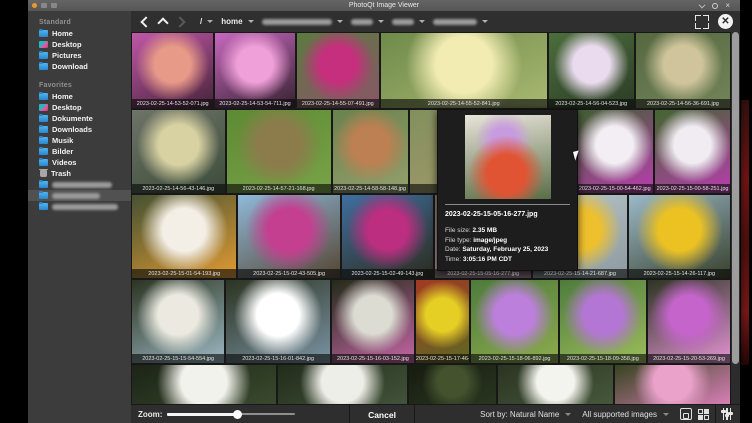 The height and width of the screenshot is (423, 752). I want to click on thumbnail-filename: 2023-02-25-15-18-06-892.jpg, so click(514, 358).